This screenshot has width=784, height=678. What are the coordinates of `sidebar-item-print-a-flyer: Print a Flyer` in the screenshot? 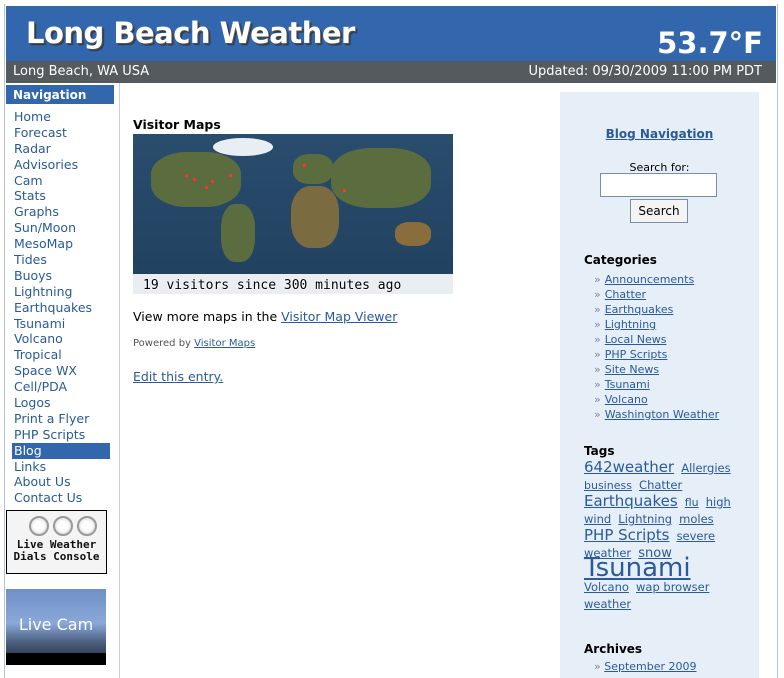 It's located at (63, 419).